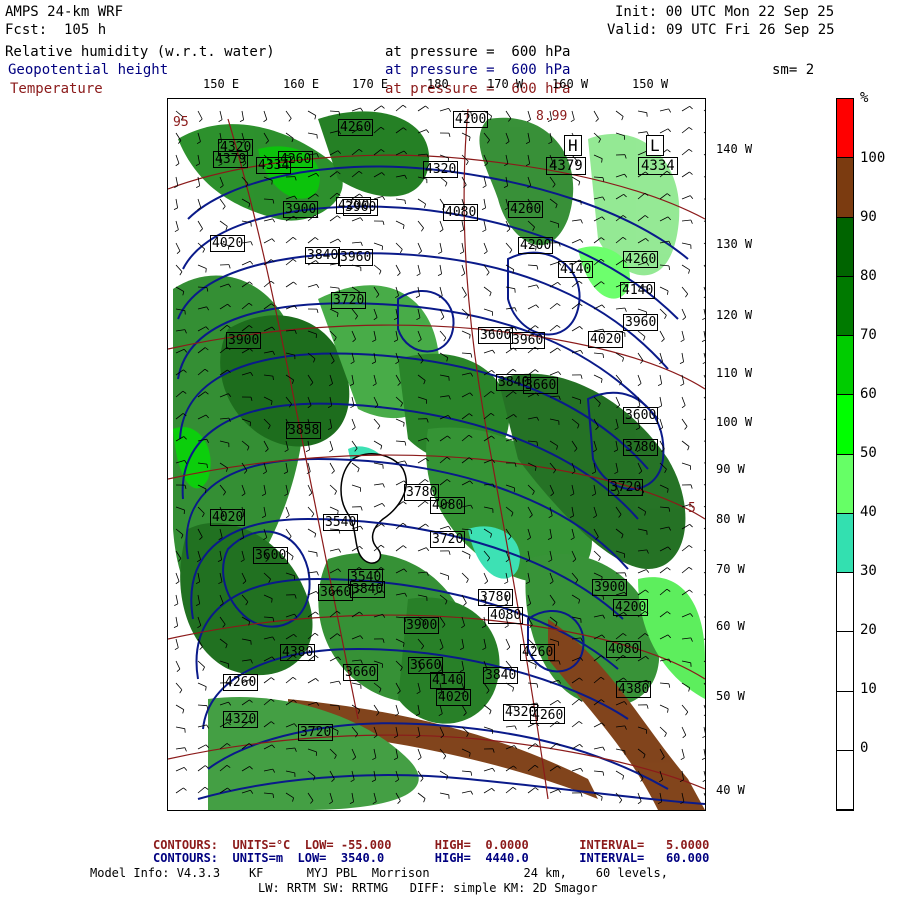 This screenshot has height=900, width=900. I want to click on lon-label-right: 50 W, so click(730, 696).